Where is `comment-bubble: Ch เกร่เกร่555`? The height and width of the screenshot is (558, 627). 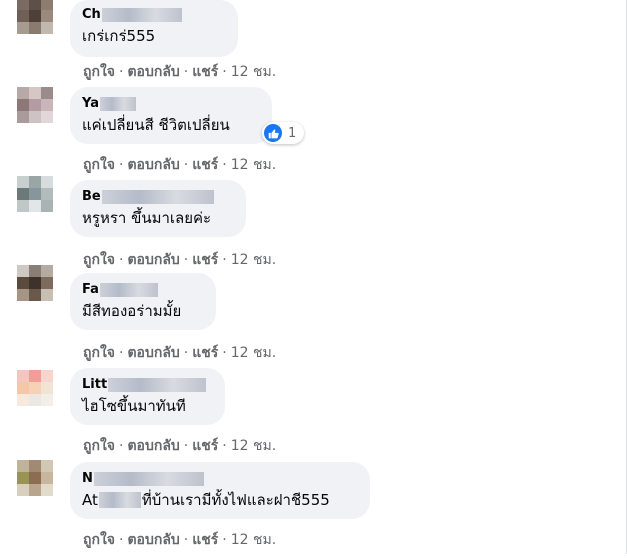 comment-bubble: Ch เกร่เกร่555 is located at coordinates (154, 28).